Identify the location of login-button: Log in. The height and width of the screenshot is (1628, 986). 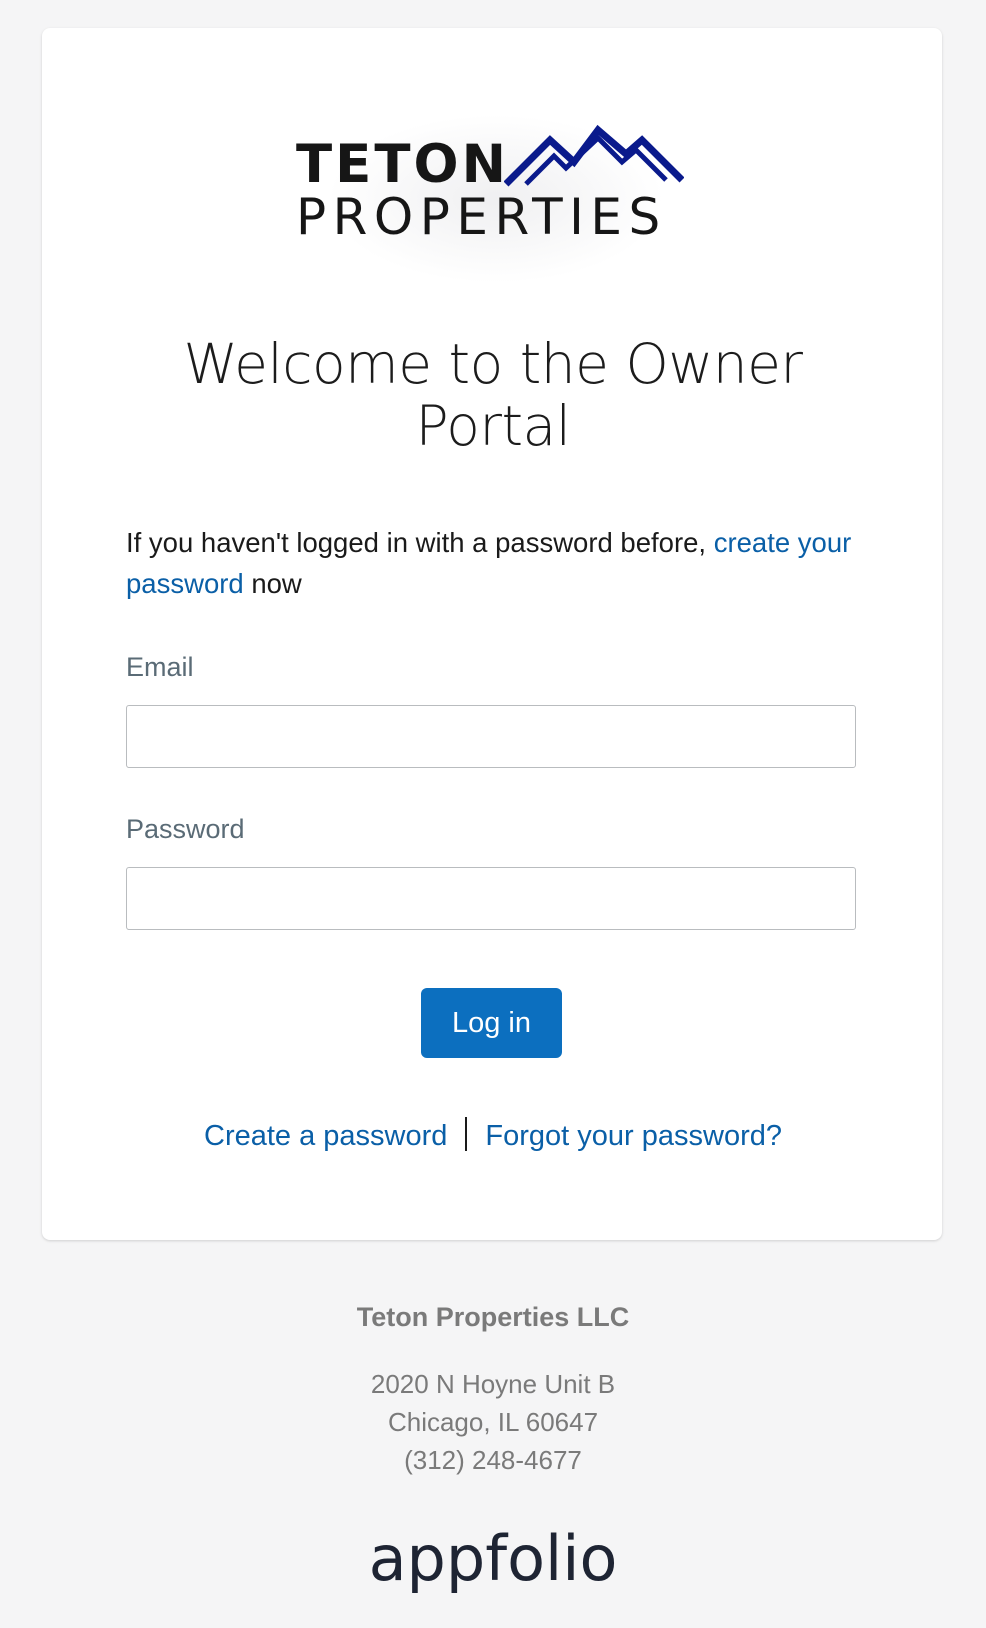
(491, 1023).